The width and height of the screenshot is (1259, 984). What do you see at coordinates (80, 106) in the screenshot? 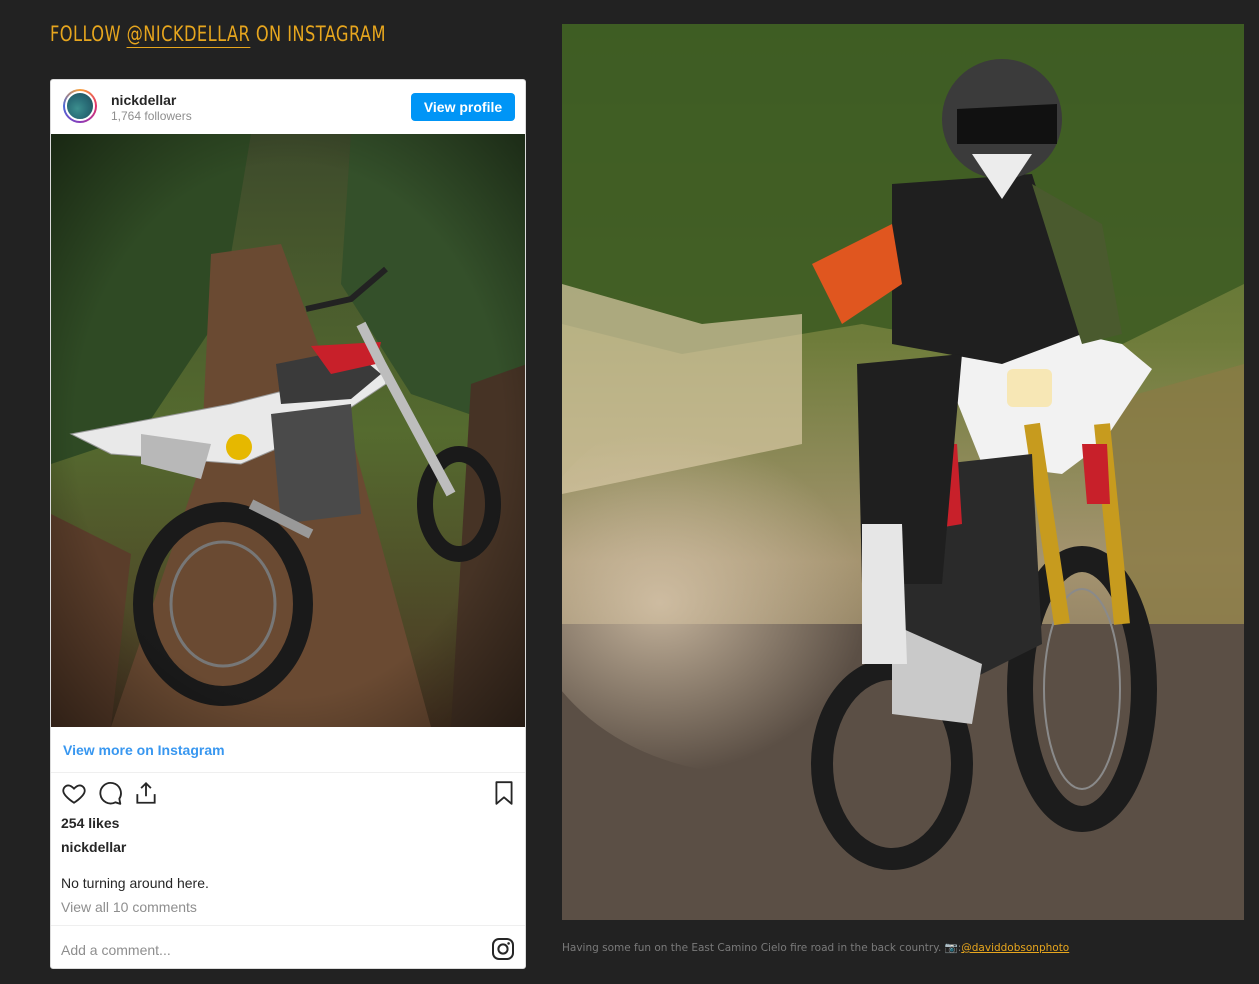
I see `avatar` at bounding box center [80, 106].